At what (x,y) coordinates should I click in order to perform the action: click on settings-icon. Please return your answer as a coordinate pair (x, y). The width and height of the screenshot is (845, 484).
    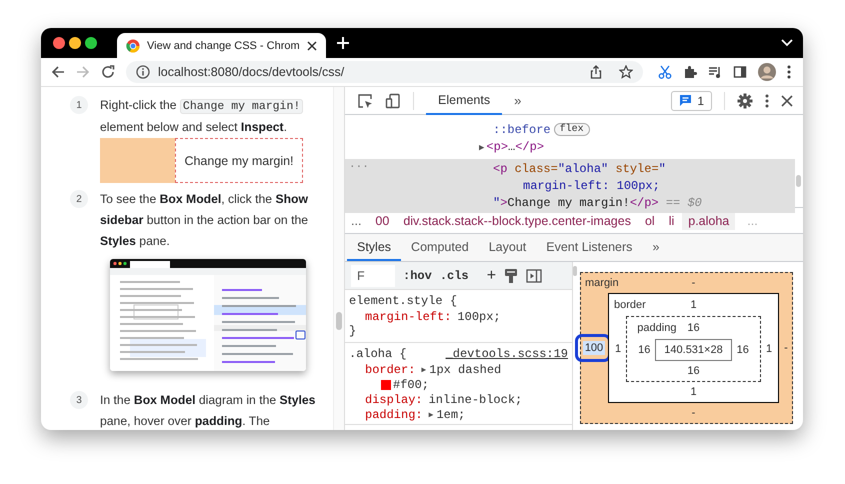
    Looking at the image, I should click on (745, 100).